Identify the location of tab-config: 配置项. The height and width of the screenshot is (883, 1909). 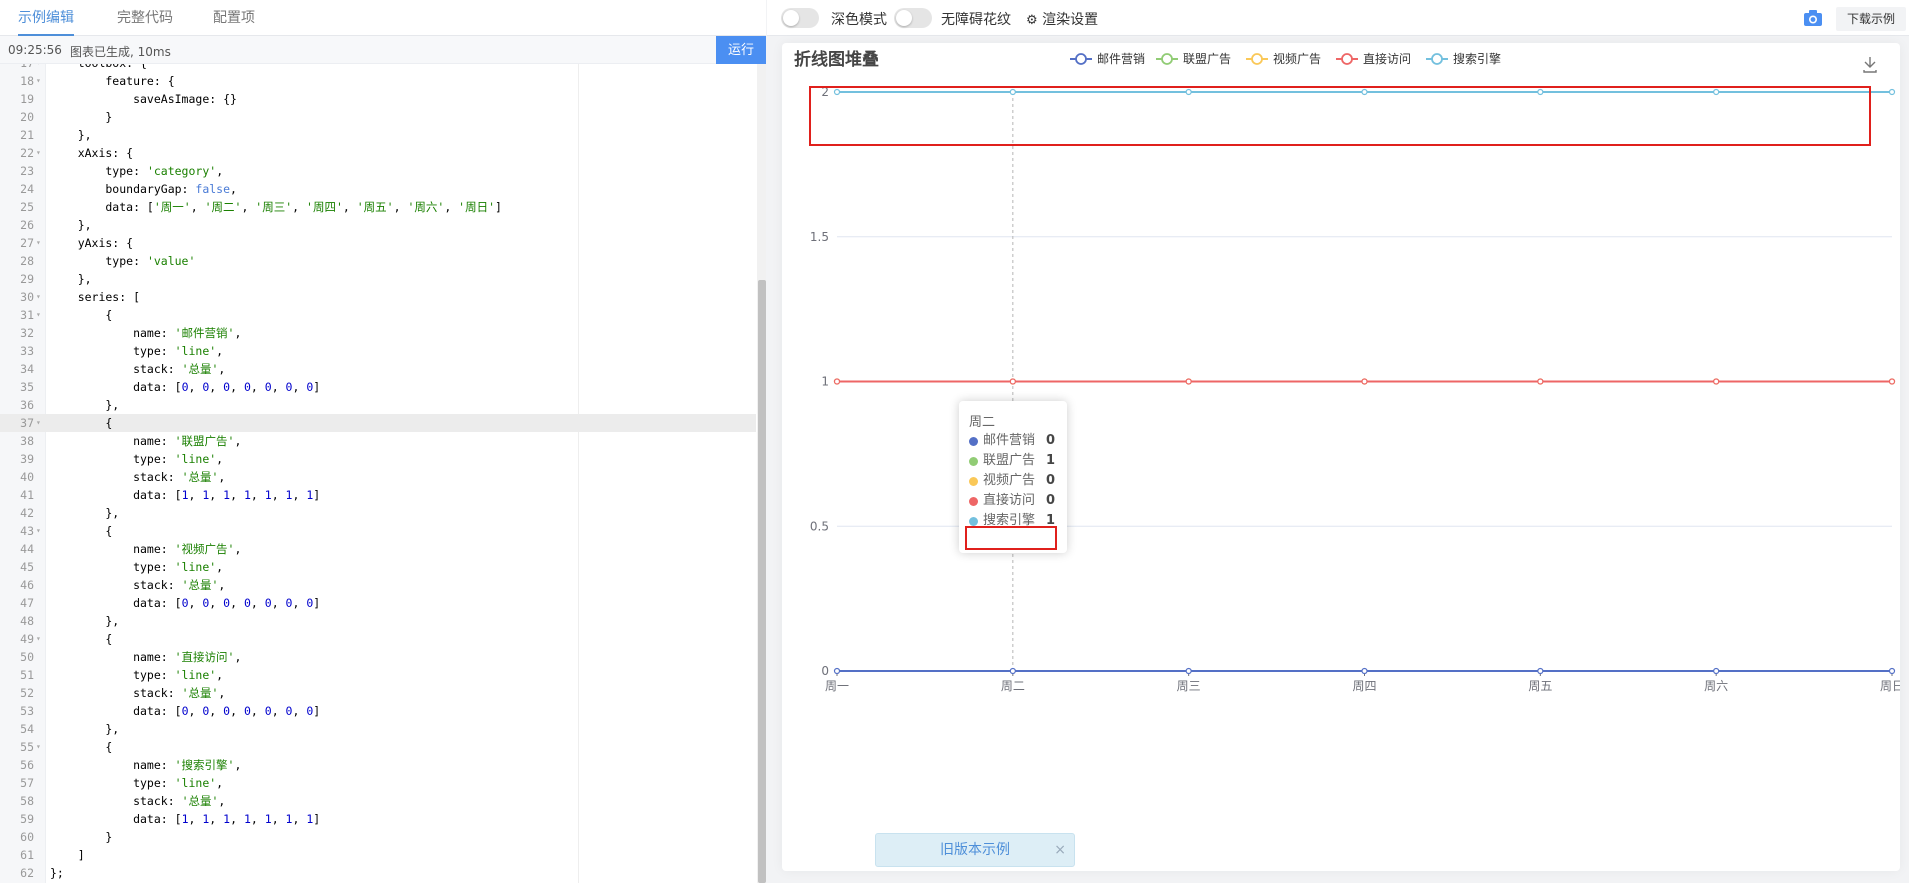
(234, 18).